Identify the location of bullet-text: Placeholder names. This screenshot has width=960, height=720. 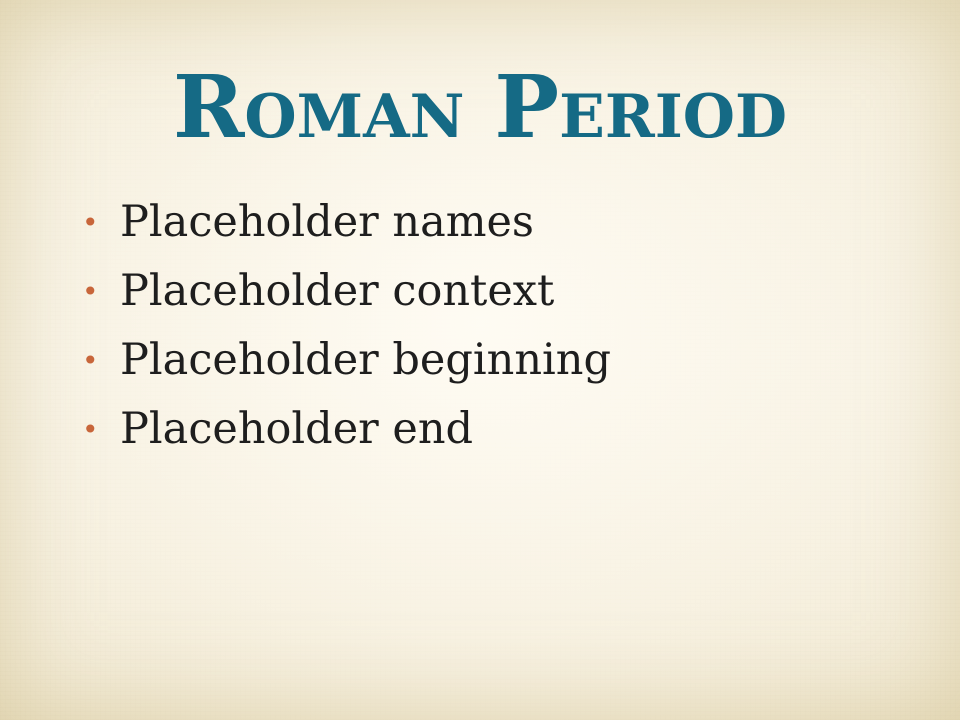
(327, 222).